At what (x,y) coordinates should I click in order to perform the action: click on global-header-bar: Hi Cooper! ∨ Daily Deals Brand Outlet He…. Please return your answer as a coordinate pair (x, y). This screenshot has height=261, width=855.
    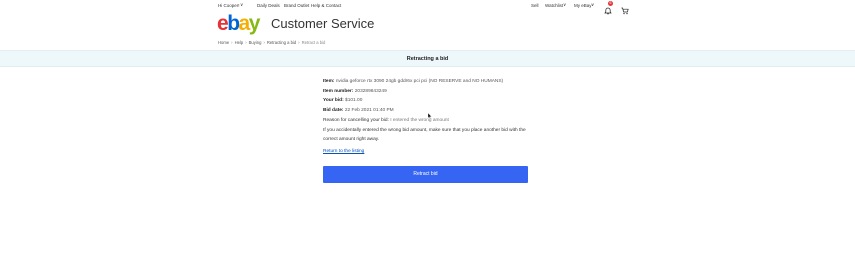
    Looking at the image, I should click on (427, 7).